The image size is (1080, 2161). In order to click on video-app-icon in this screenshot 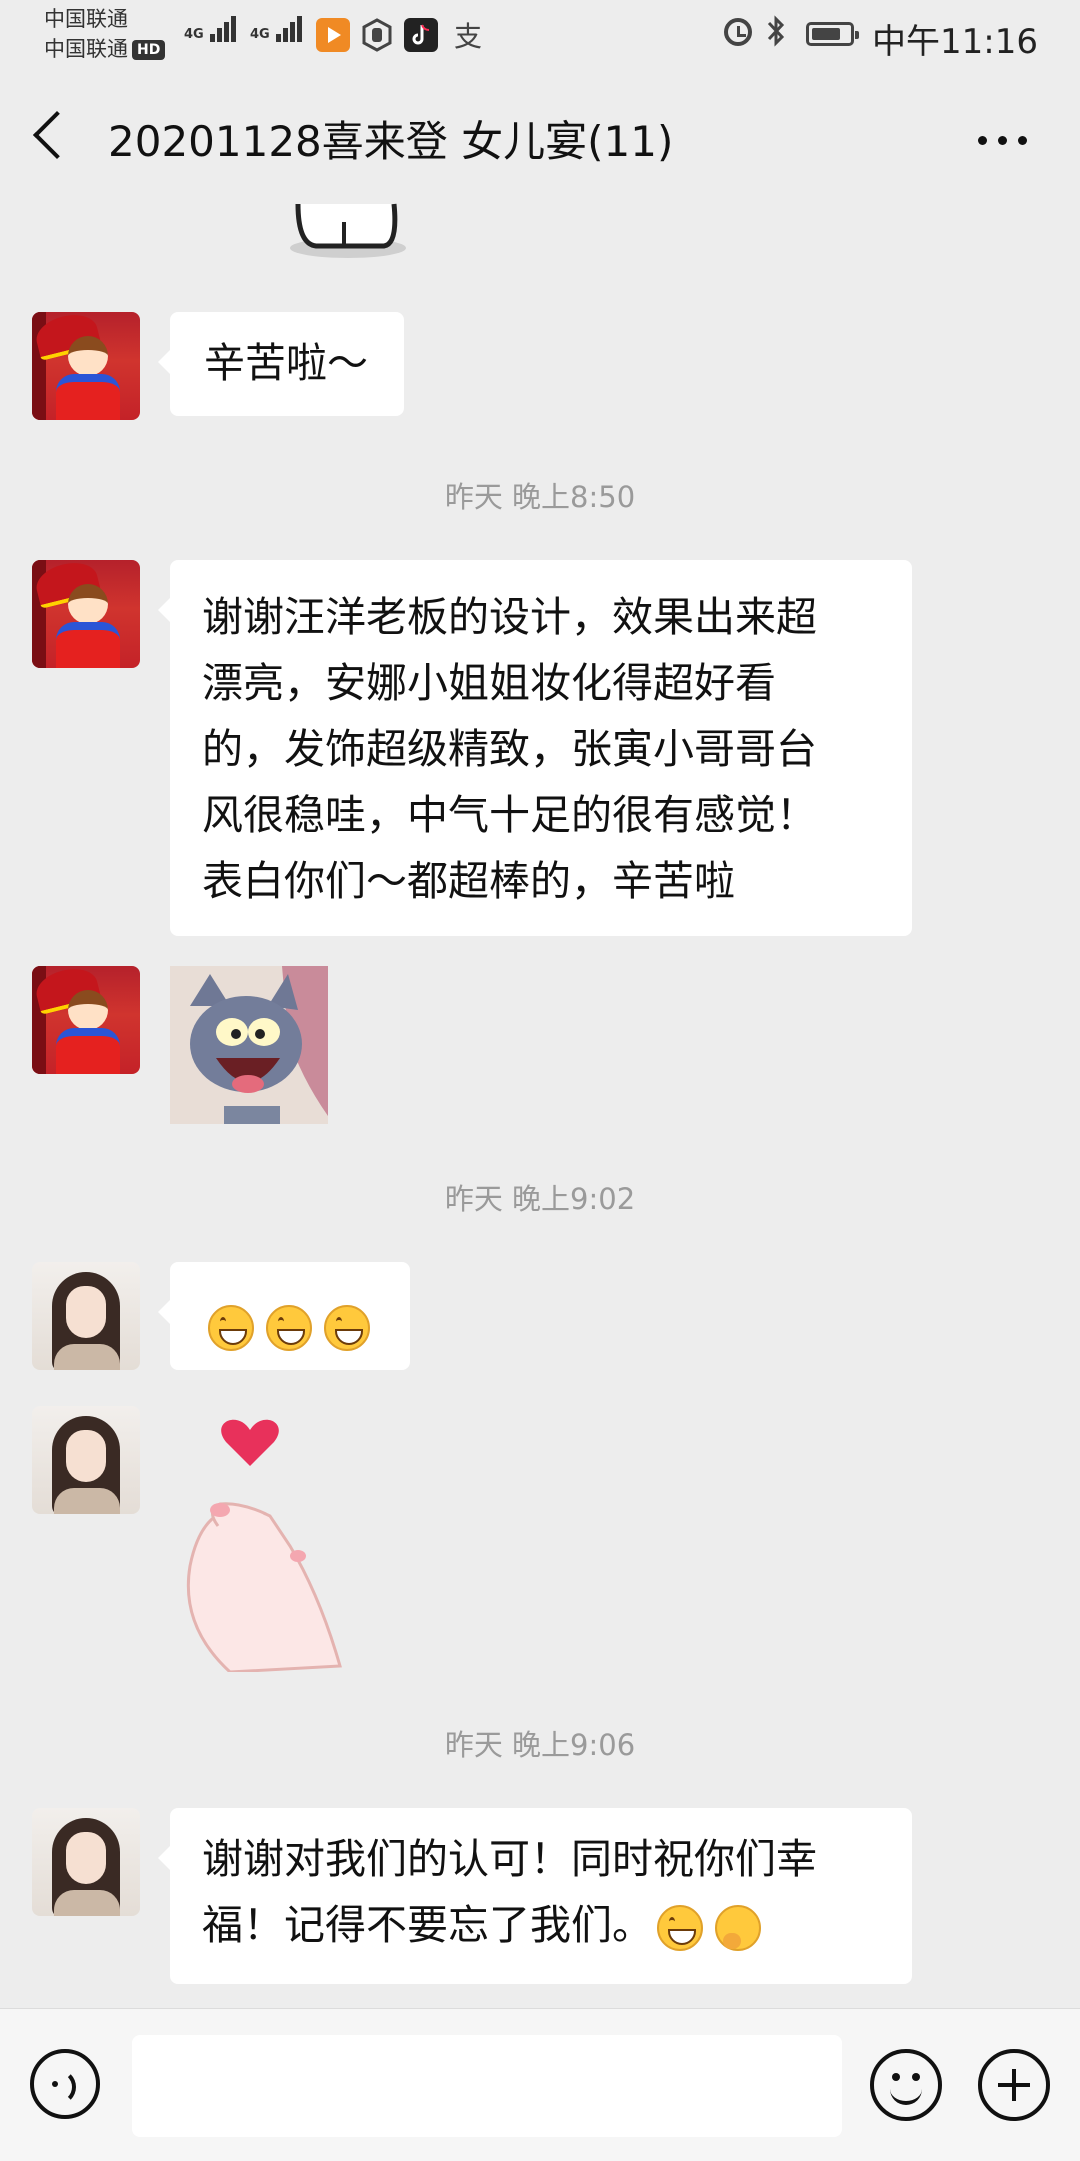, I will do `click(333, 35)`.